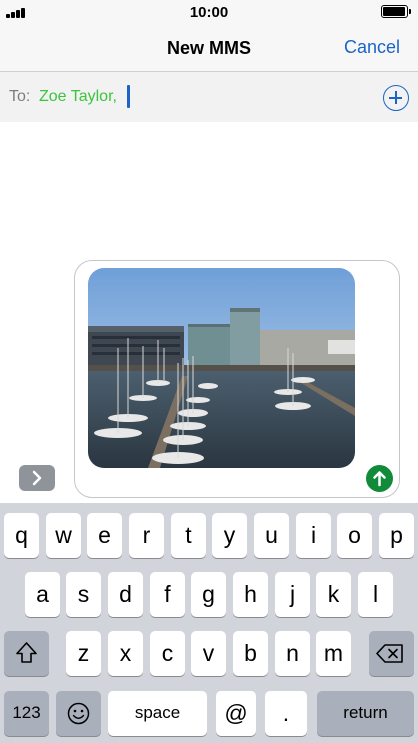 This screenshot has height=743, width=418. What do you see at coordinates (125, 594) in the screenshot?
I see `key-d: d` at bounding box center [125, 594].